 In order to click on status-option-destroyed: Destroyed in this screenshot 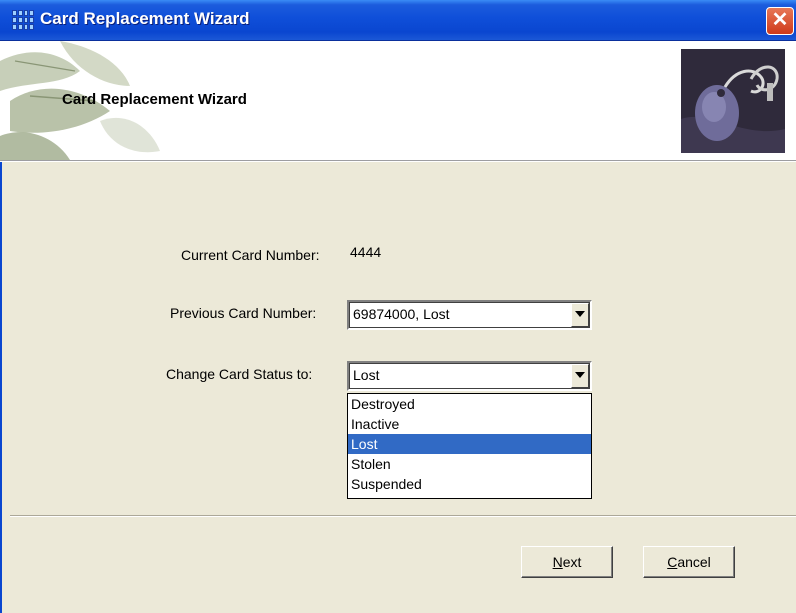, I will do `click(469, 404)`.